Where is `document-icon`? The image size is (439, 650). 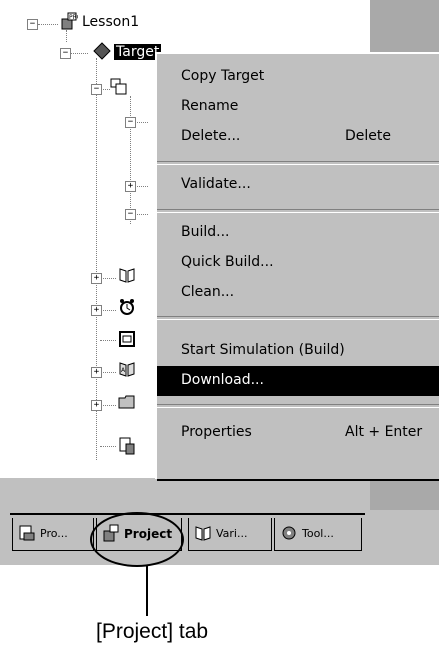
document-icon is located at coordinates (127, 446).